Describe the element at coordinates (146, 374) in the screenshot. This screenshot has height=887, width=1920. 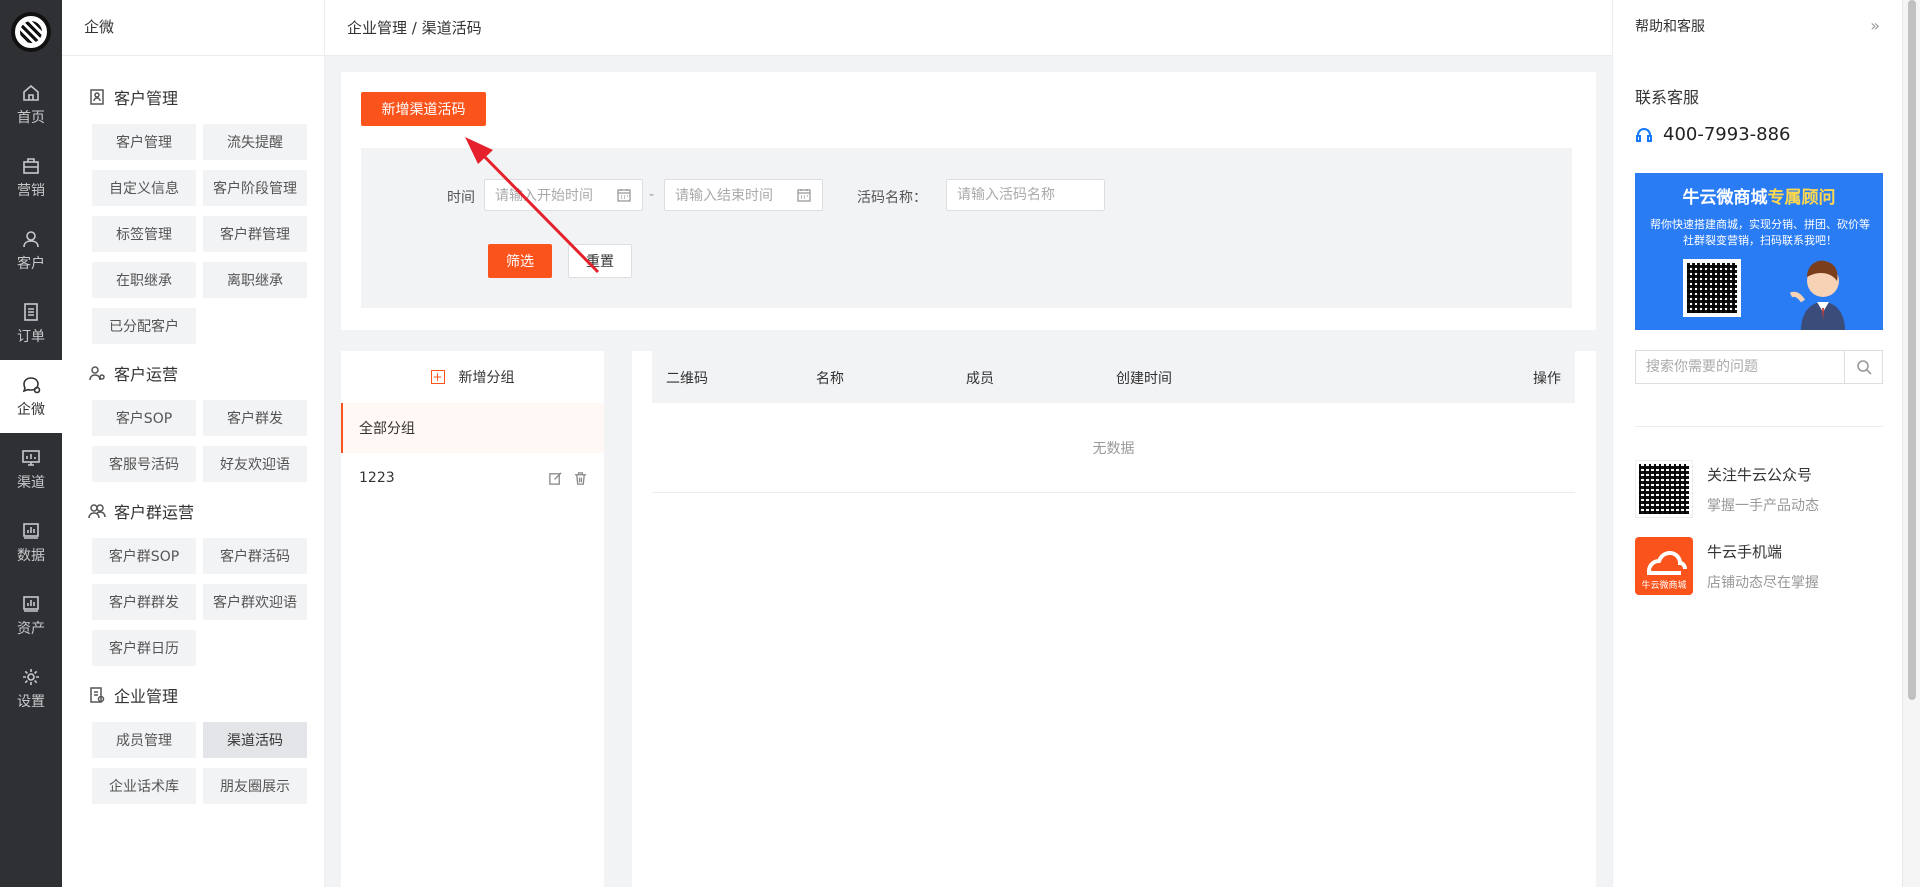
I see `menu-group-label: 客户运营` at that location.